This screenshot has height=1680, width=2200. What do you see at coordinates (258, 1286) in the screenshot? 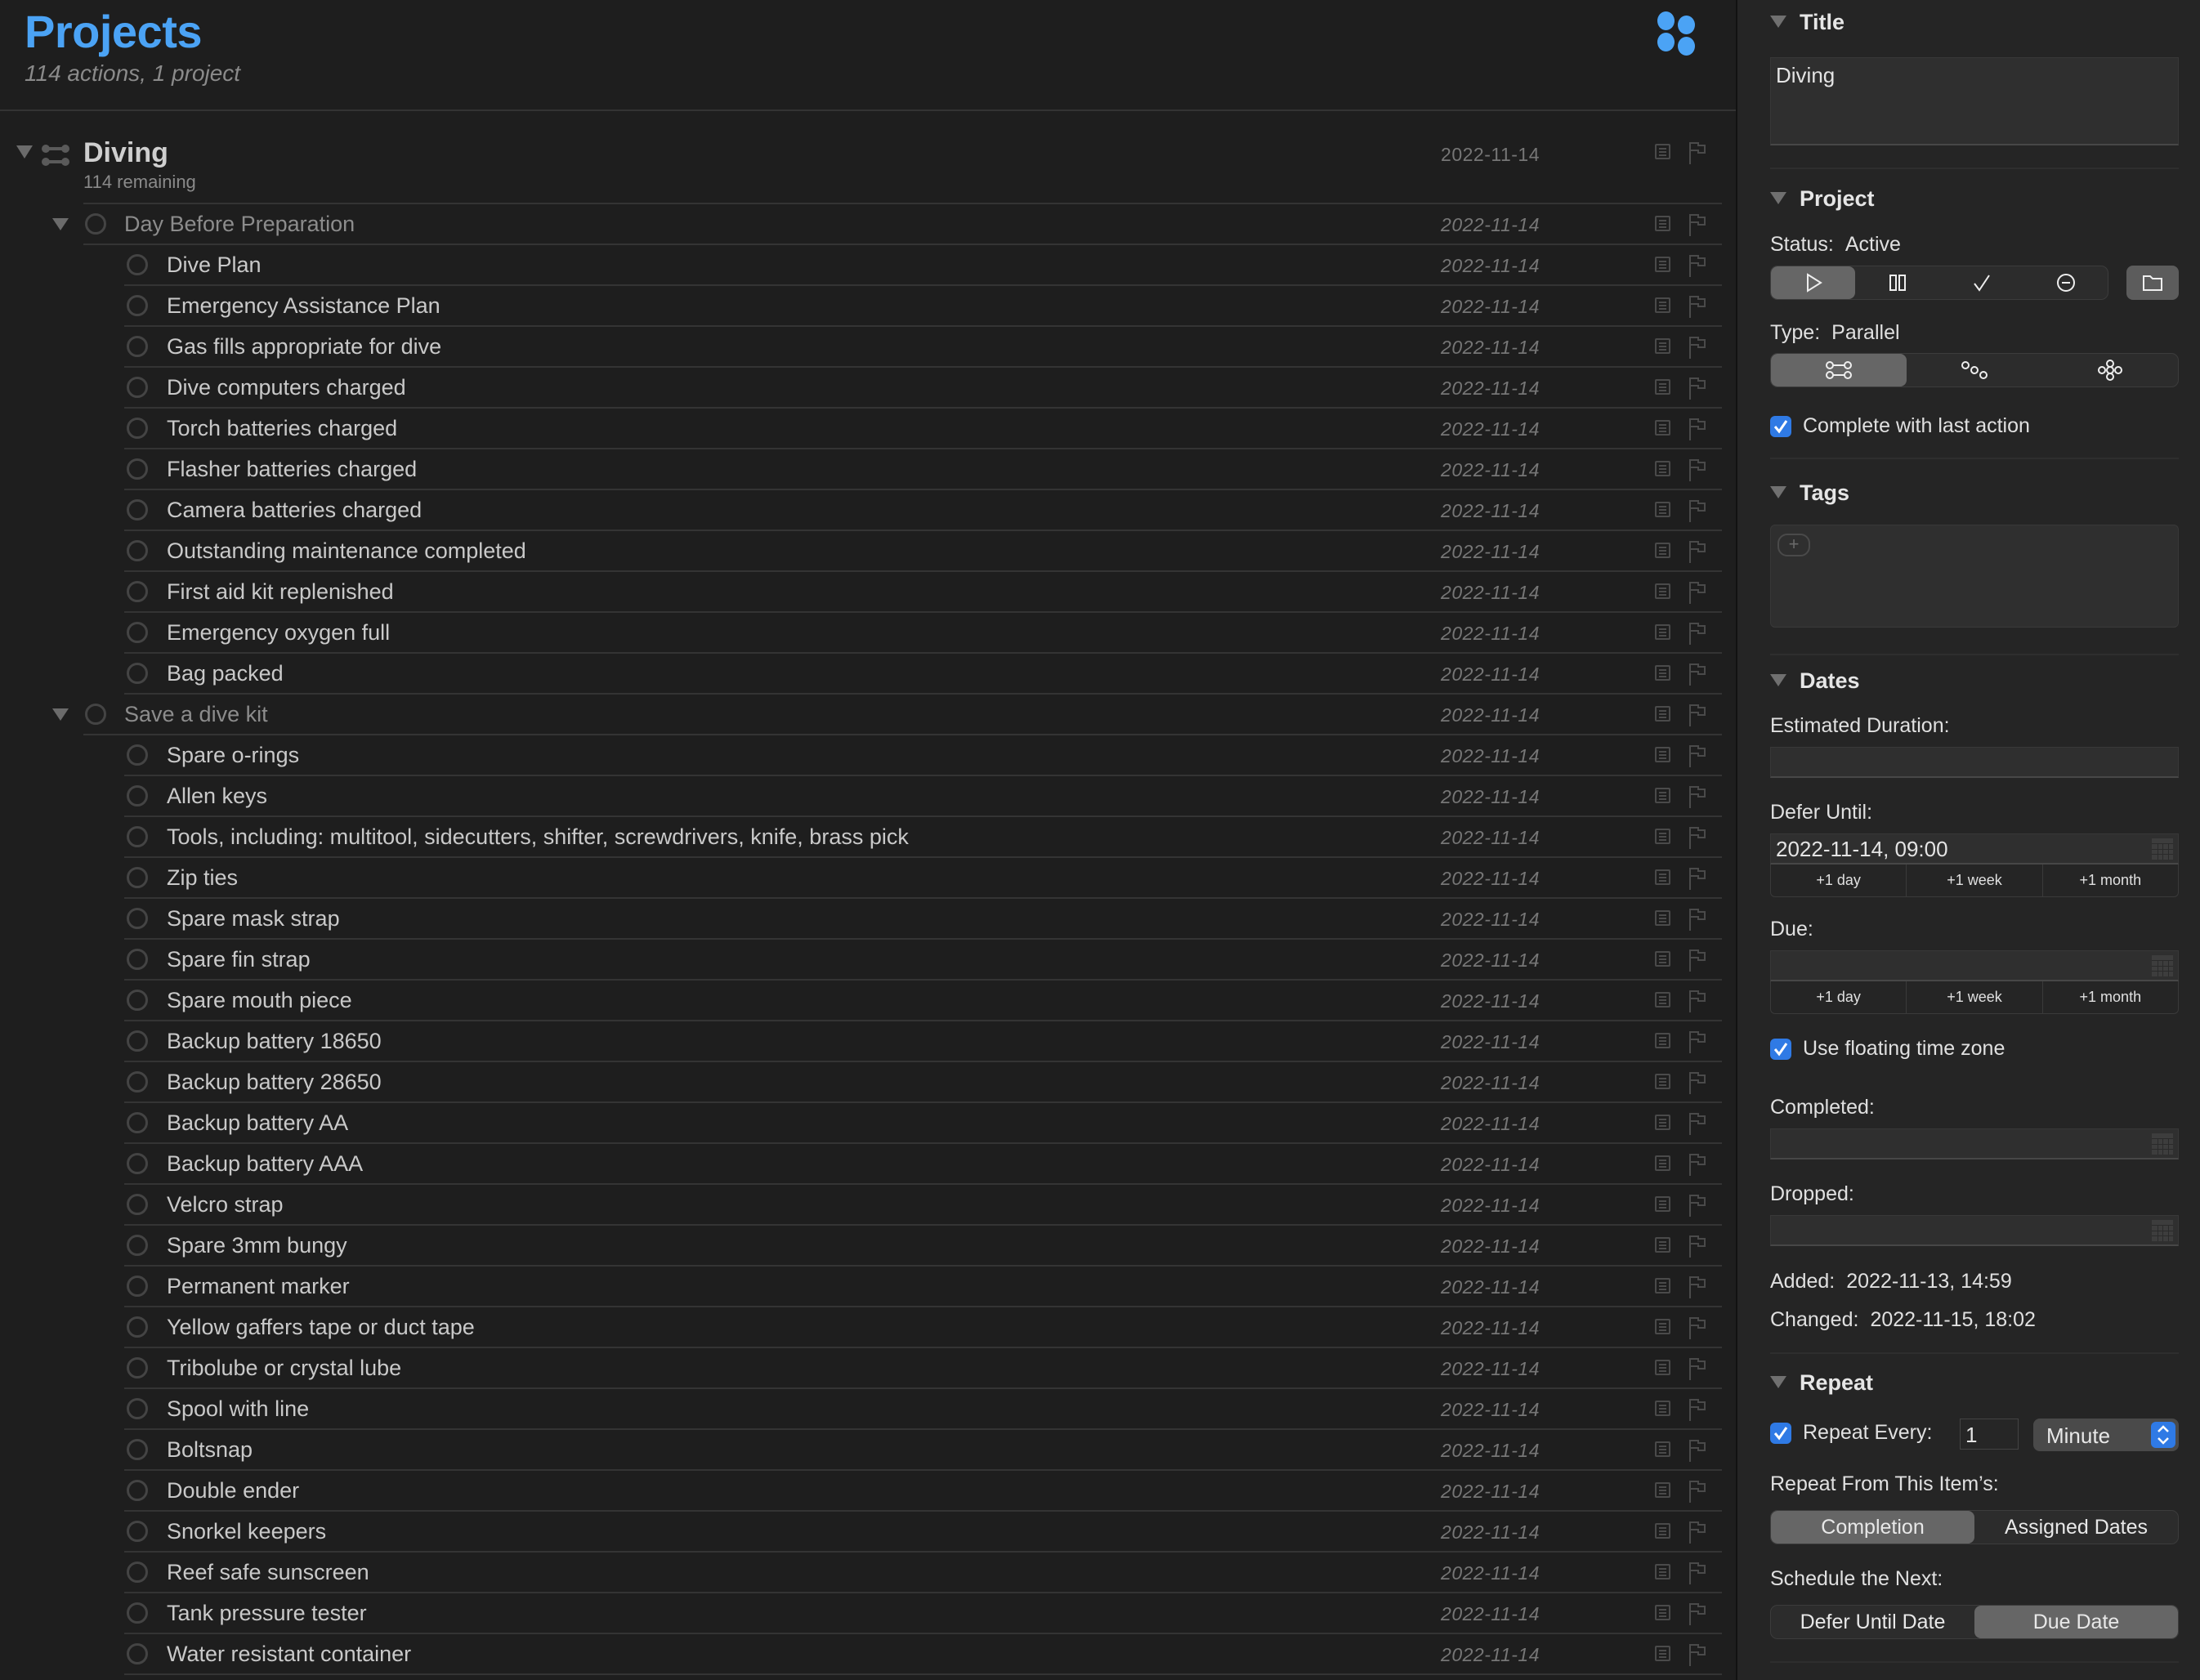
I see `action-title: Permanent marker` at bounding box center [258, 1286].